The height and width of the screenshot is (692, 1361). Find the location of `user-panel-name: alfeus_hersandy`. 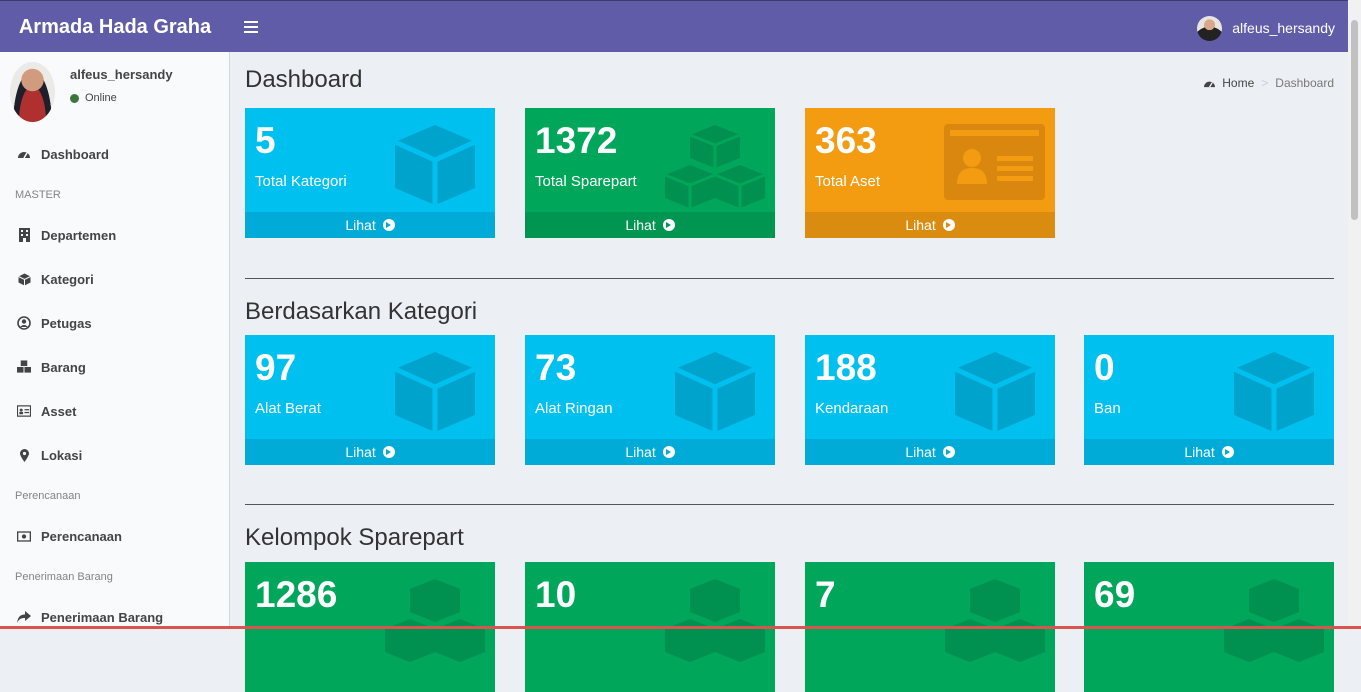

user-panel-name: alfeus_hersandy is located at coordinates (121, 74).